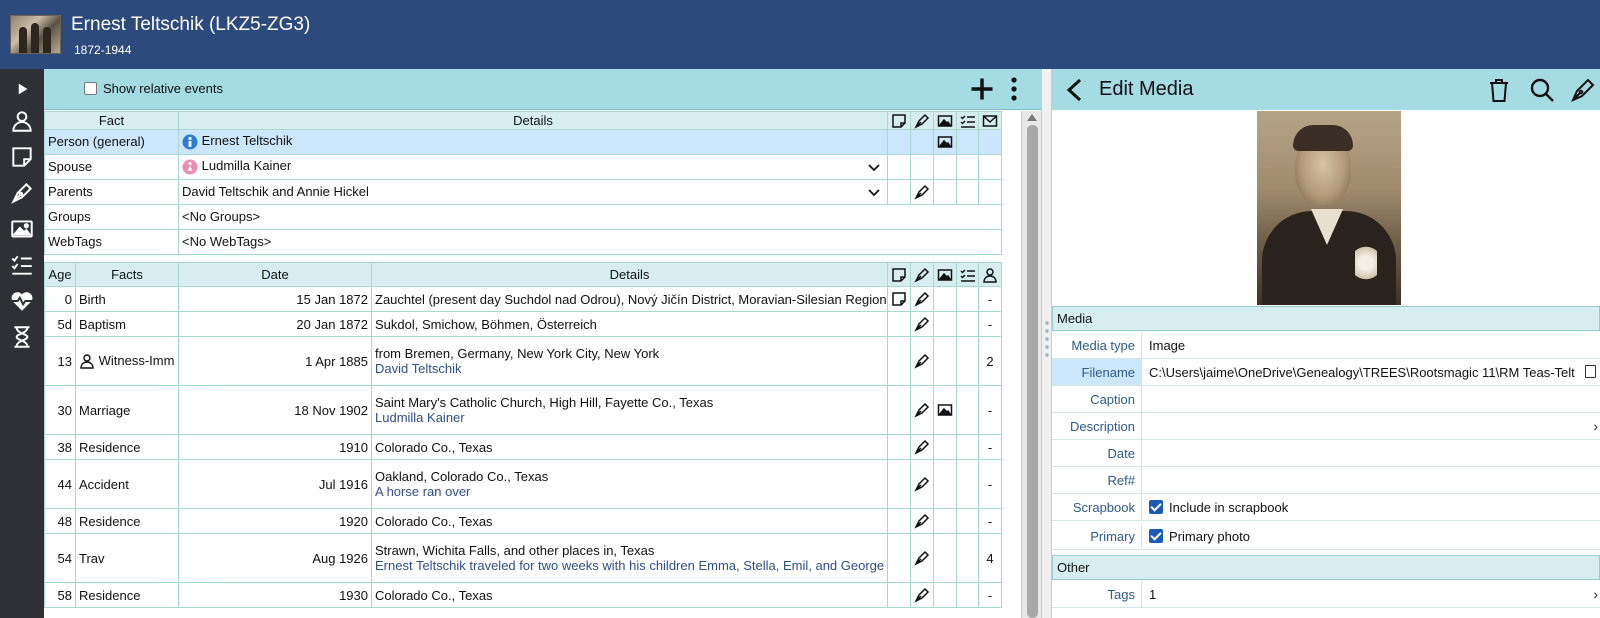 This screenshot has height=618, width=1600. I want to click on expand-sidebar-icon, so click(22, 89).